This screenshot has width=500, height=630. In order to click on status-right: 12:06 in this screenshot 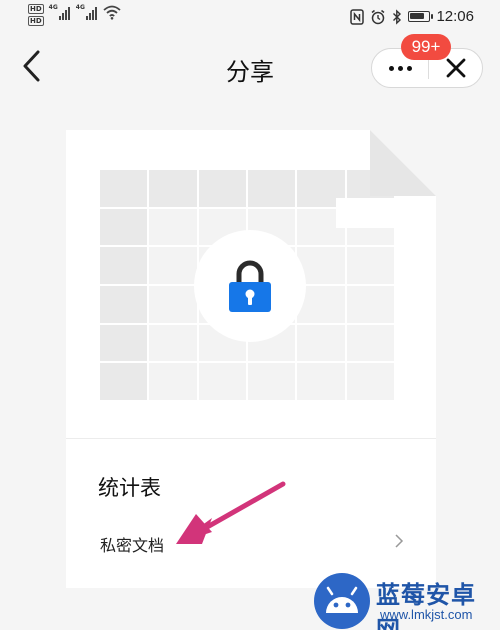, I will do `click(412, 16)`.